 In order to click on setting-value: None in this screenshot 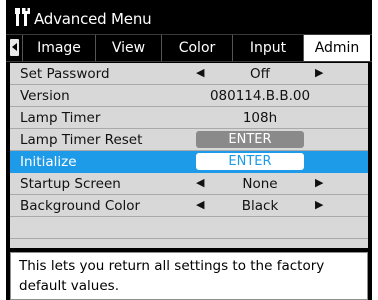, I will do `click(260, 184)`.